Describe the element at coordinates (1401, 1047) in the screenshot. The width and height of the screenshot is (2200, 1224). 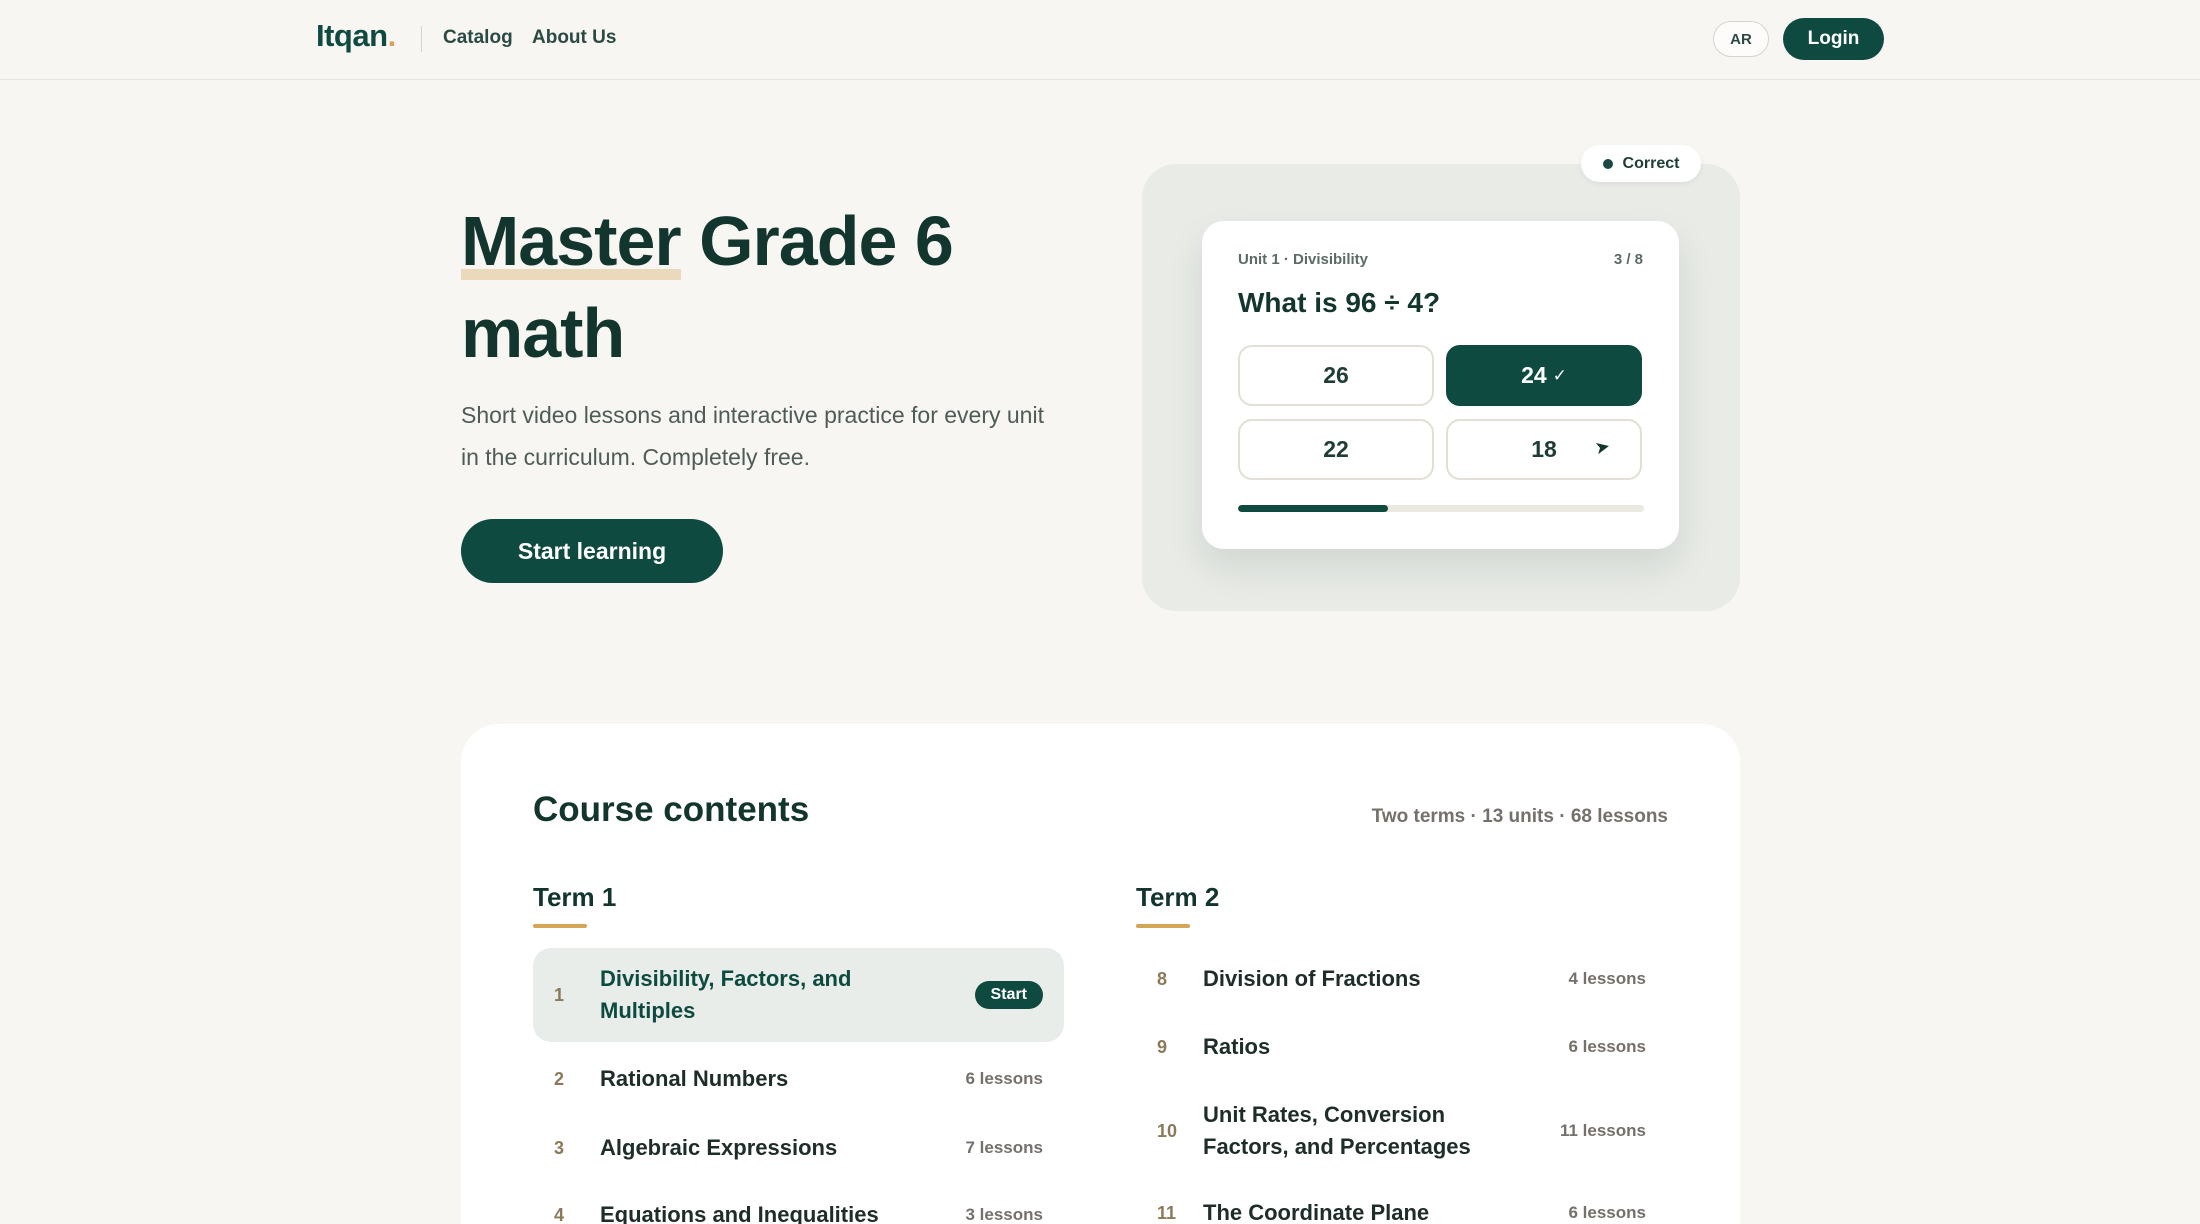
I see `unit-item-9: 9 Ratios 6 lessons` at that location.